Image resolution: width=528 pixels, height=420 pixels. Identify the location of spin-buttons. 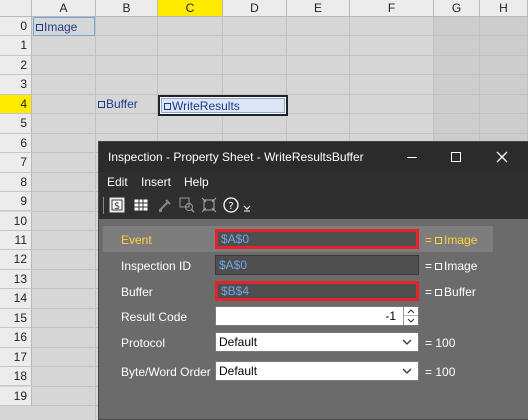
(410, 316).